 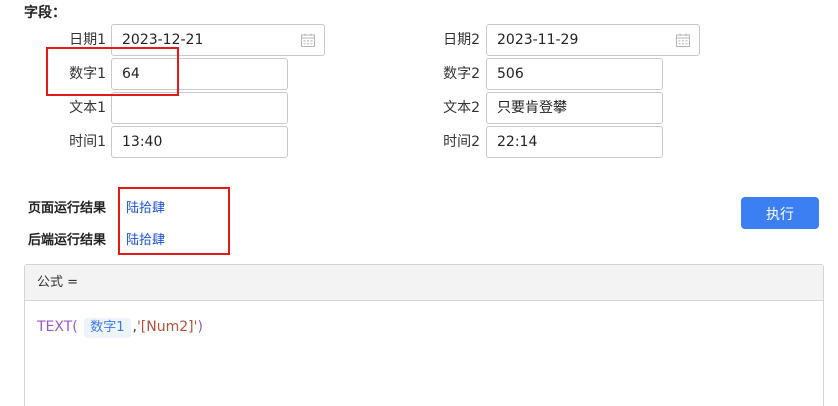 I want to click on formula-editor: TEXT( 数字1 ,'[Num2]'), so click(x=424, y=327).